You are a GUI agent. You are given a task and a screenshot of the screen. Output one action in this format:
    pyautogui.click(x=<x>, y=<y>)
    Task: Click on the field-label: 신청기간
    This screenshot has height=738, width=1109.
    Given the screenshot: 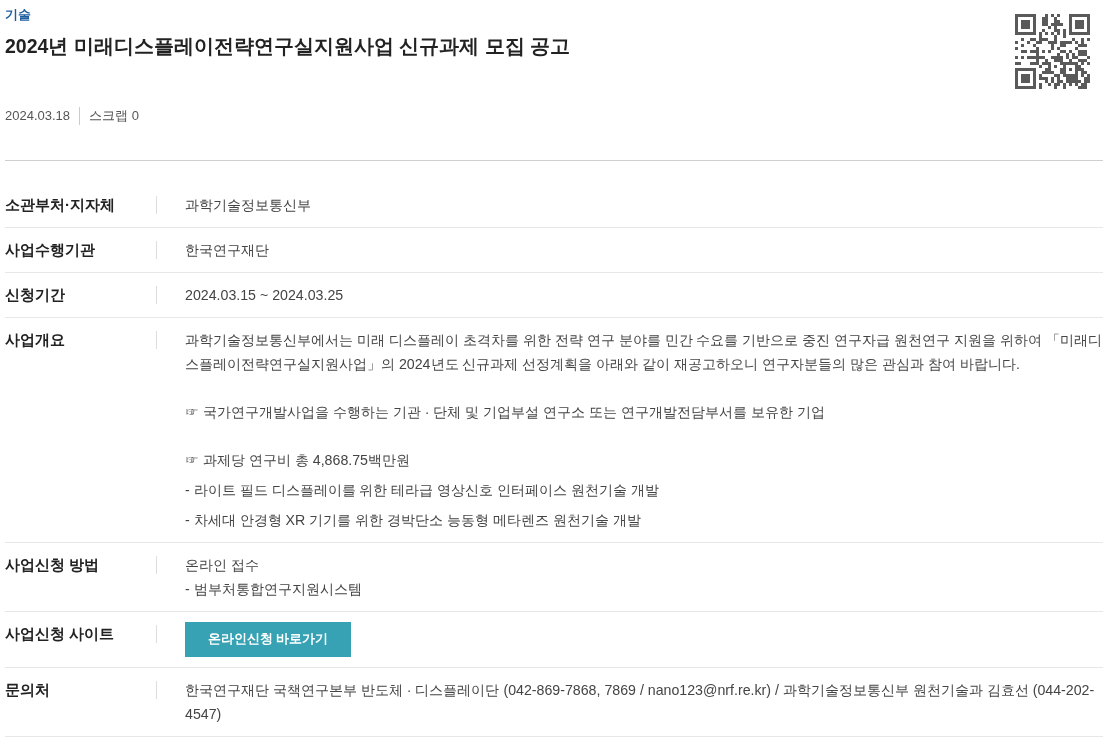 What is the action you would take?
    pyautogui.click(x=35, y=295)
    